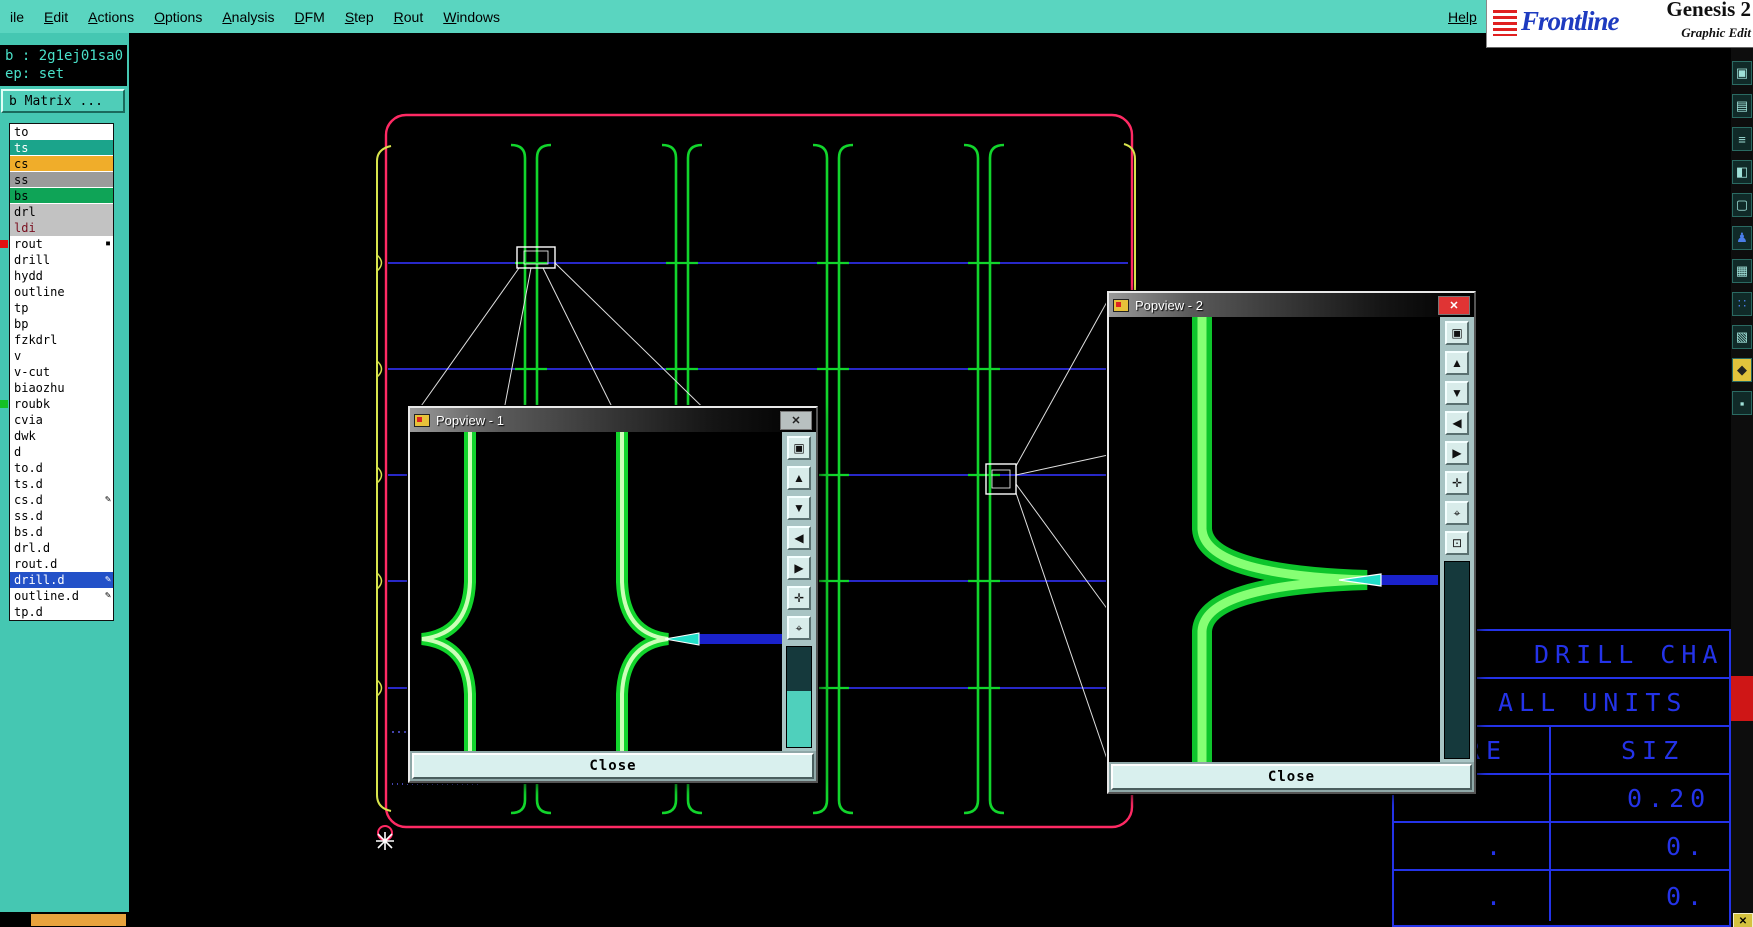 The width and height of the screenshot is (1753, 927). I want to click on status-orange-bar, so click(78, 920).